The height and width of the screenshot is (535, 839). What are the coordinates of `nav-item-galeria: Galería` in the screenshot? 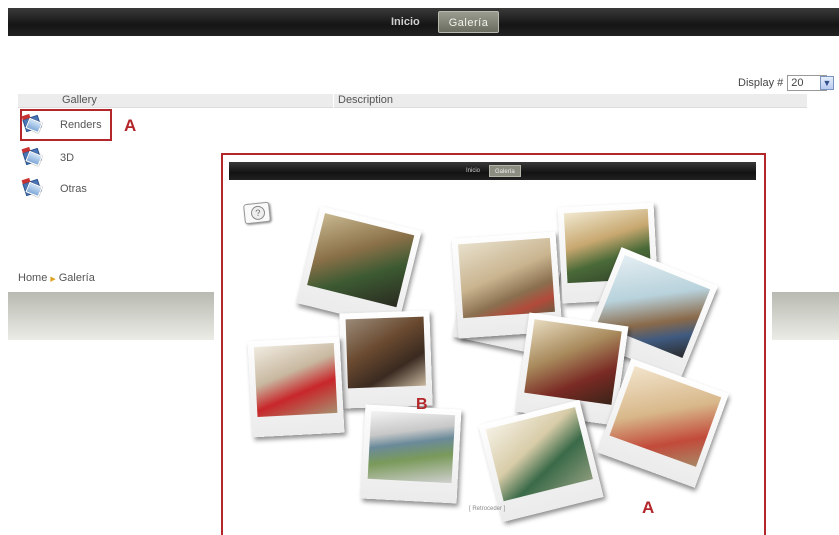 It's located at (468, 22).